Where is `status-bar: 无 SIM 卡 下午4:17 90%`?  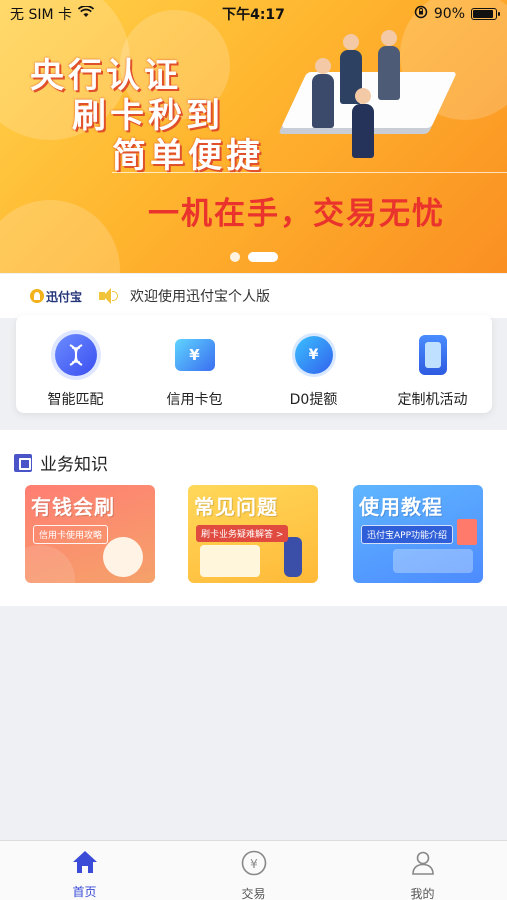 status-bar: 无 SIM 卡 下午4:17 90% is located at coordinates (253, 14).